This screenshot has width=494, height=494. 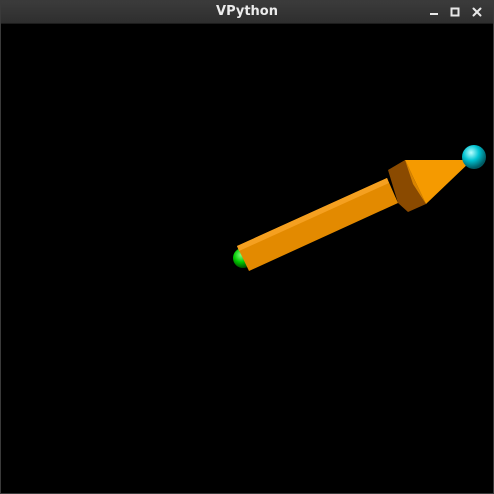 I want to click on title-bar: VPython, so click(x=247, y=12).